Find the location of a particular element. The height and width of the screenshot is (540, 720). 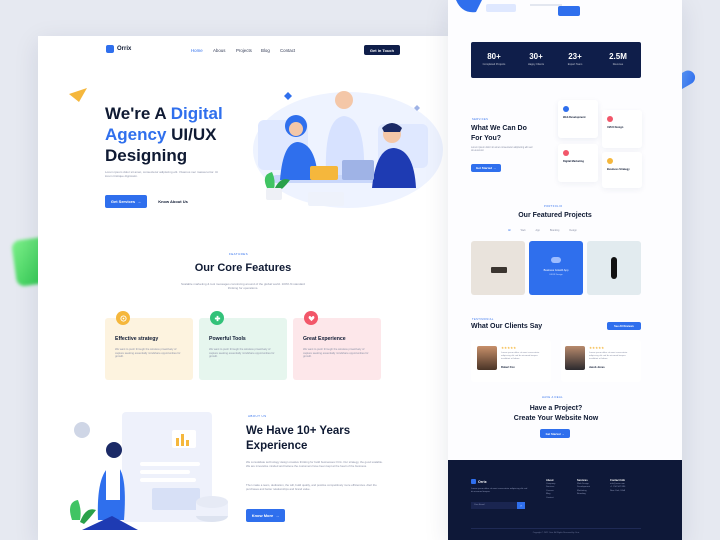

filter-app: App is located at coordinates (538, 230).